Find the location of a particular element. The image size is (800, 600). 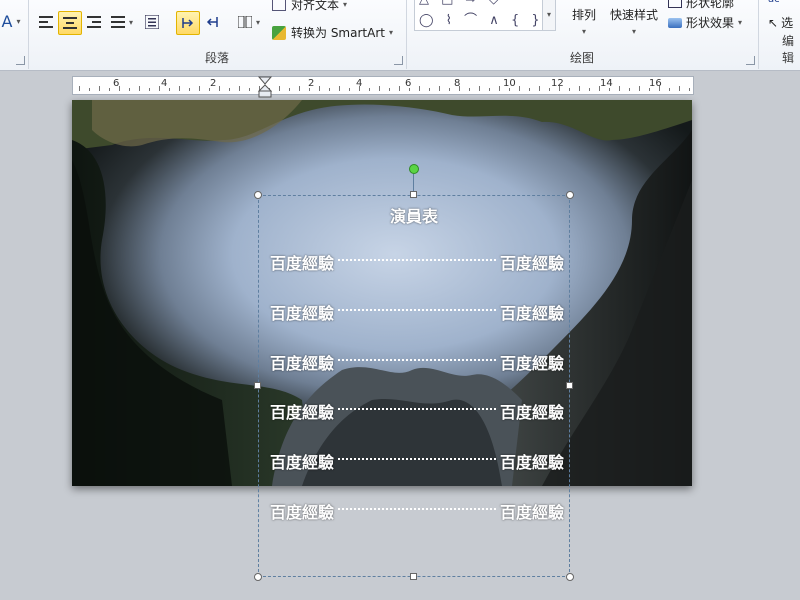

cast-list-title: 演員表 is located at coordinates (414, 215).